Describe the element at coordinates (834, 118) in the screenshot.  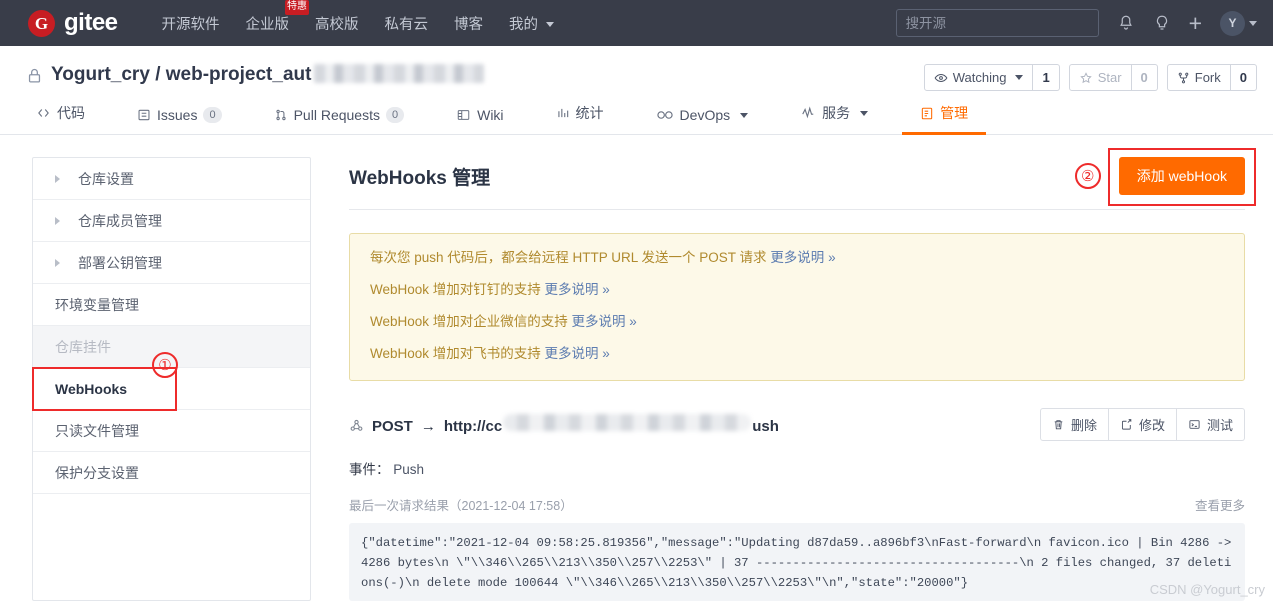
I see `tab-services: 服务` at that location.